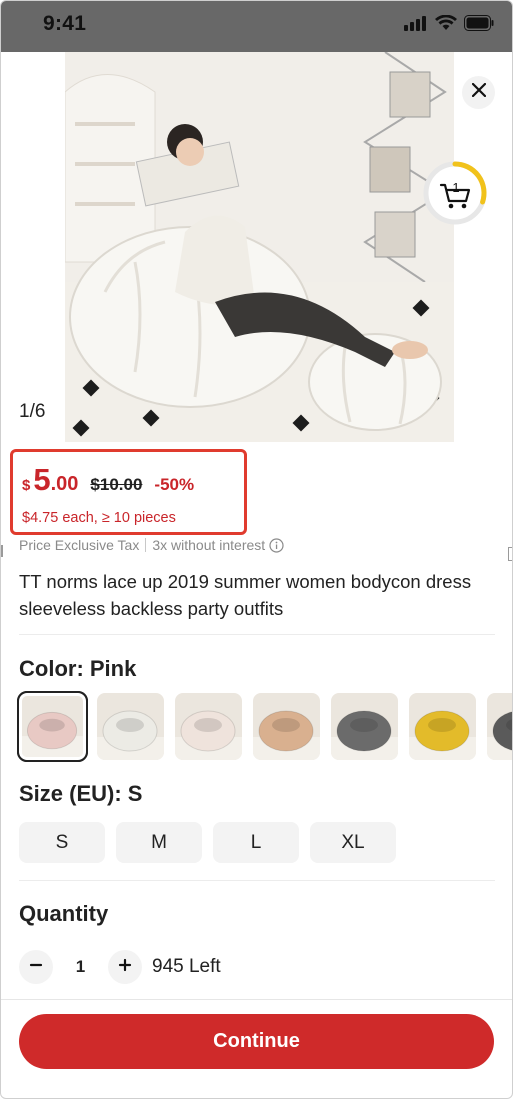  What do you see at coordinates (479, 25) in the screenshot?
I see `battery-icon` at bounding box center [479, 25].